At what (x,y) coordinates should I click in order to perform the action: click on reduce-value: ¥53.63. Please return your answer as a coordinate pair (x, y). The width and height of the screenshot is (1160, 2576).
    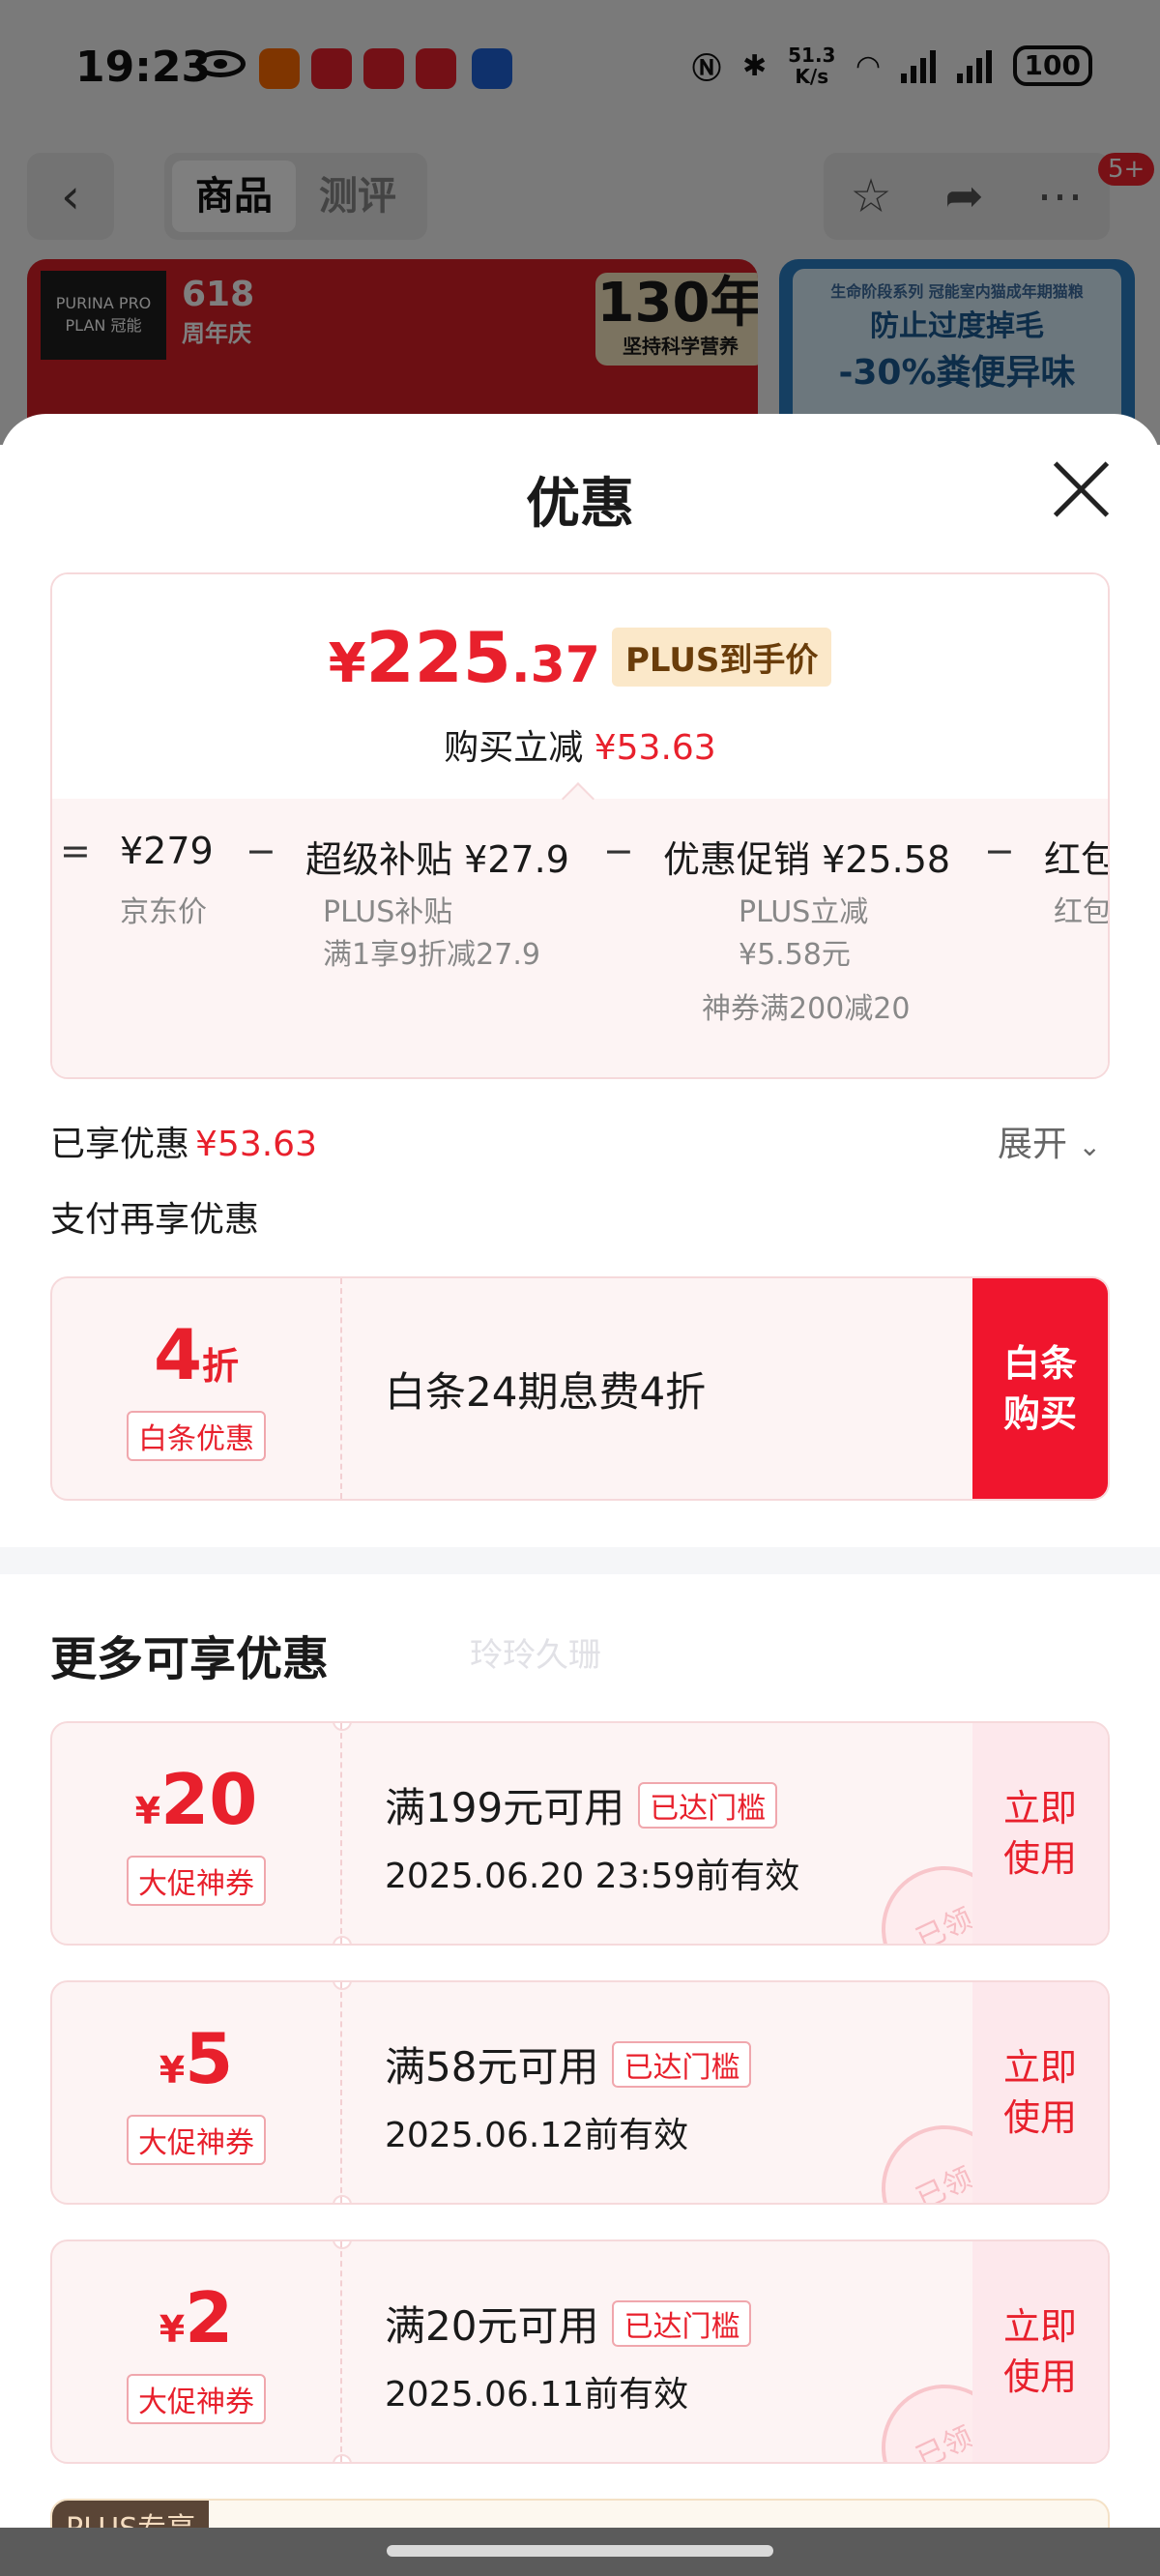
    Looking at the image, I should click on (655, 748).